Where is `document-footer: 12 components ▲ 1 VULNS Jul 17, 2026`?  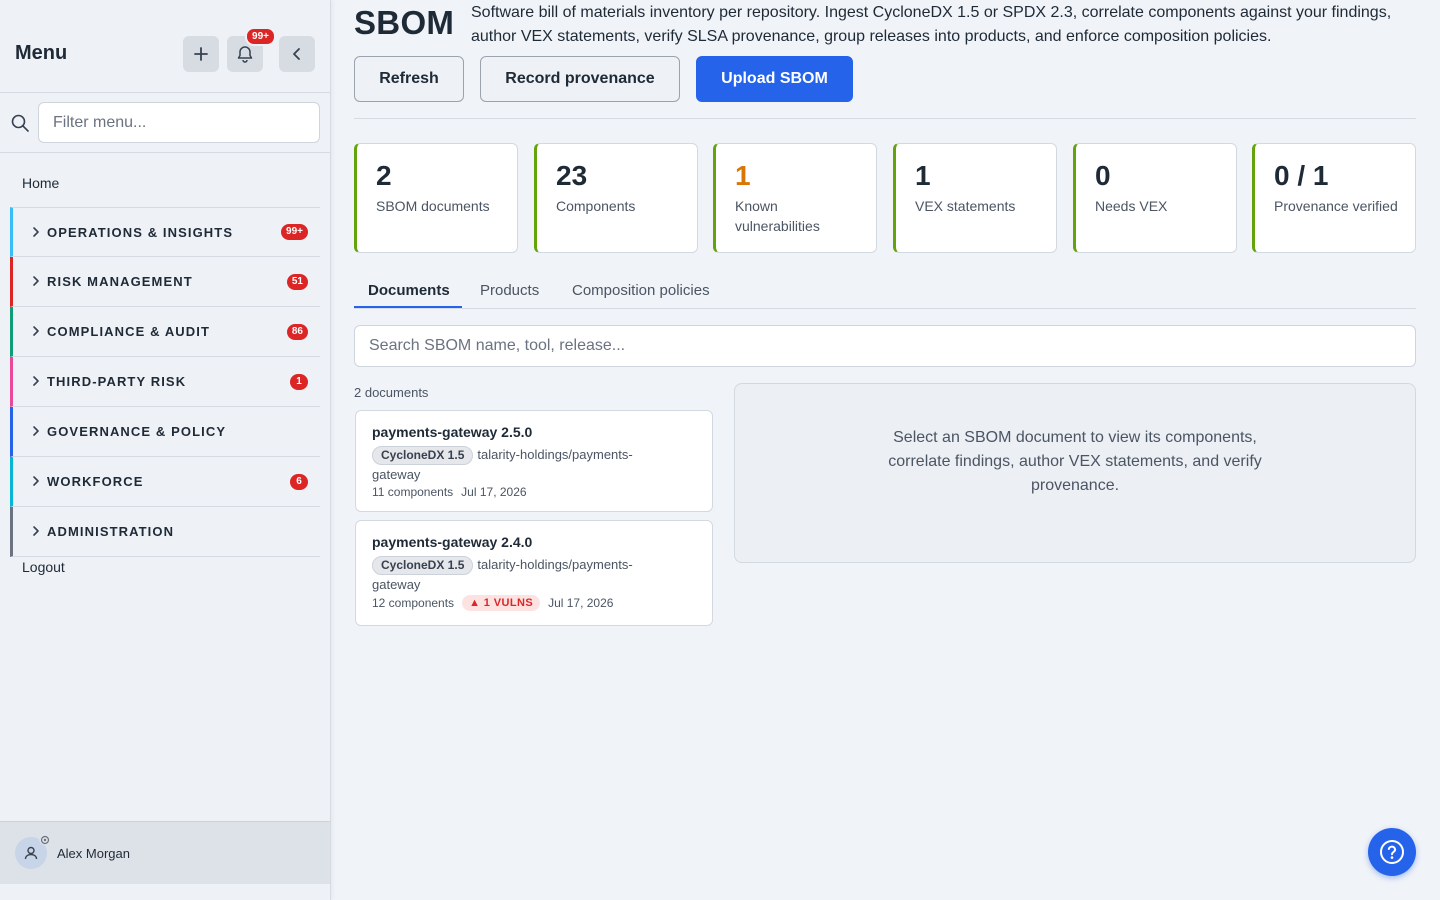
document-footer: 12 components ▲ 1 VULNS Jul 17, 2026 is located at coordinates (496, 603).